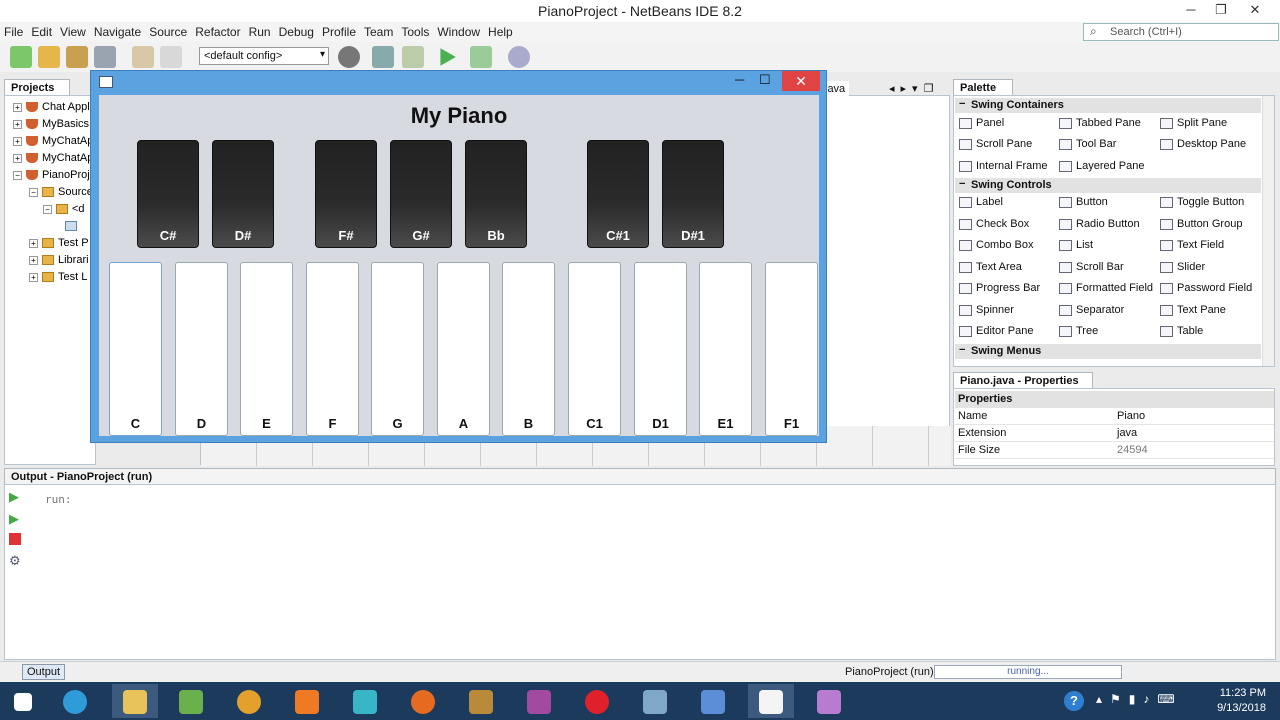 Image resolution: width=1280 pixels, height=720 pixels. Describe the element at coordinates (1083, 202) in the screenshot. I see `palette-item: Button` at that location.